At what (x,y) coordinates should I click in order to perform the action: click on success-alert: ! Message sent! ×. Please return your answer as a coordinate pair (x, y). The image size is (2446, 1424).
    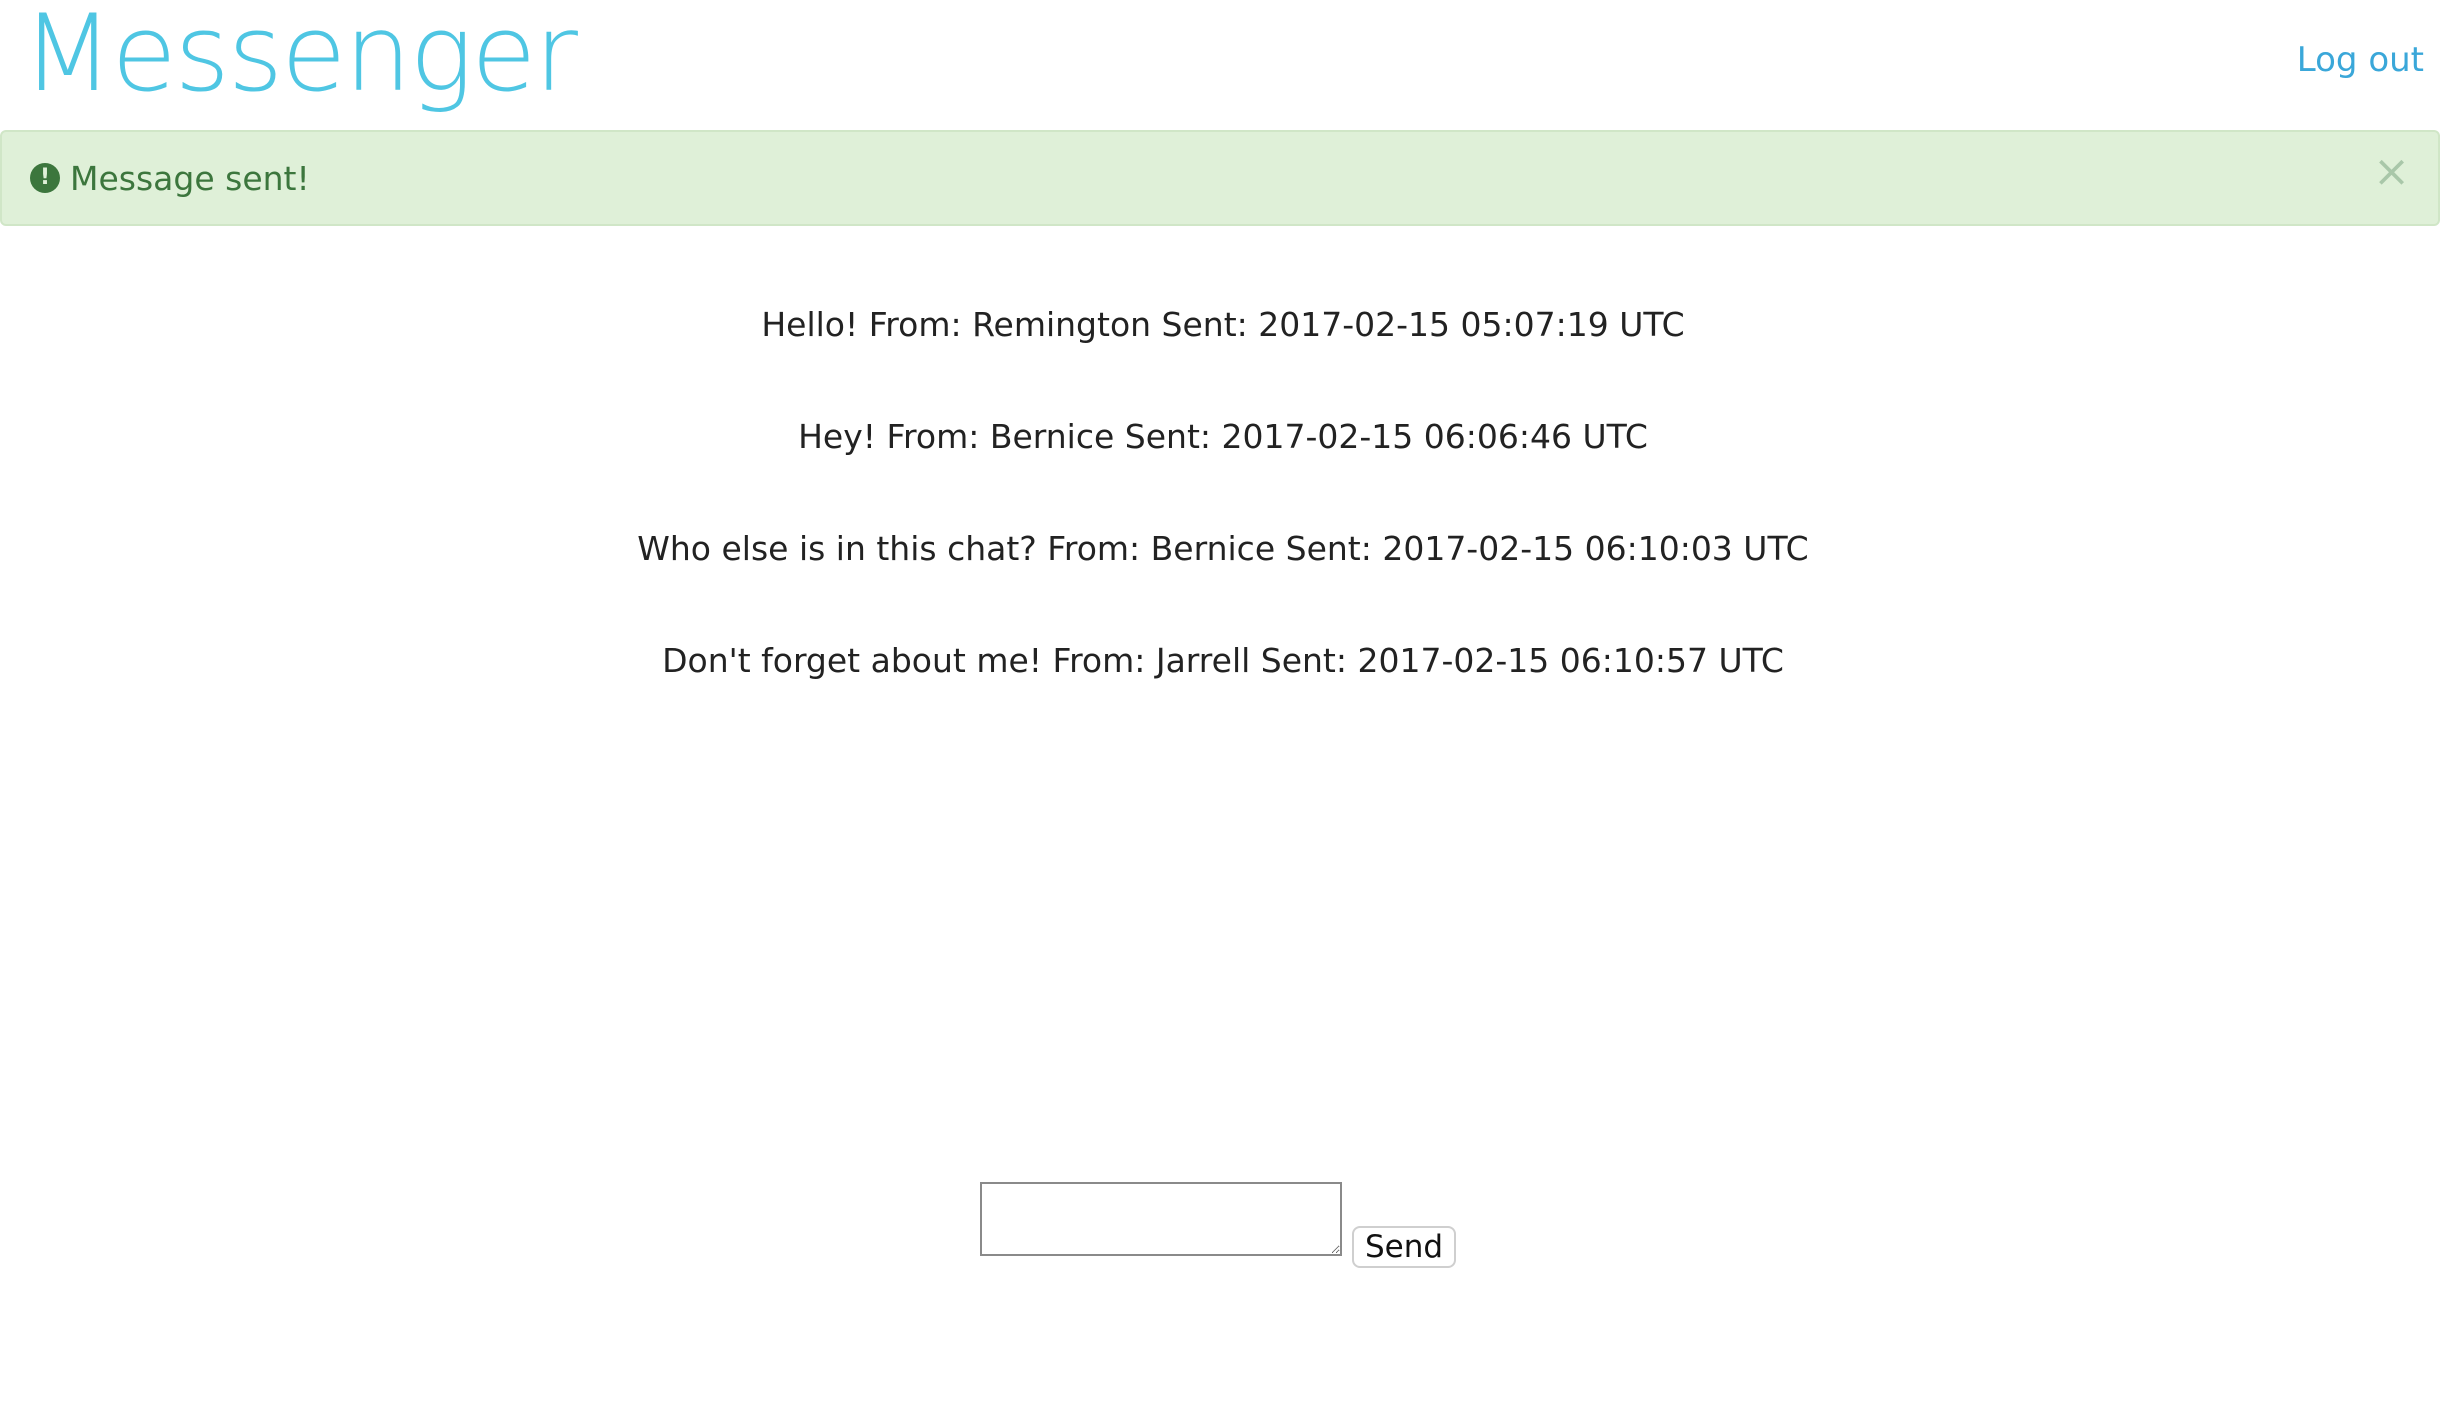
    Looking at the image, I should click on (1220, 178).